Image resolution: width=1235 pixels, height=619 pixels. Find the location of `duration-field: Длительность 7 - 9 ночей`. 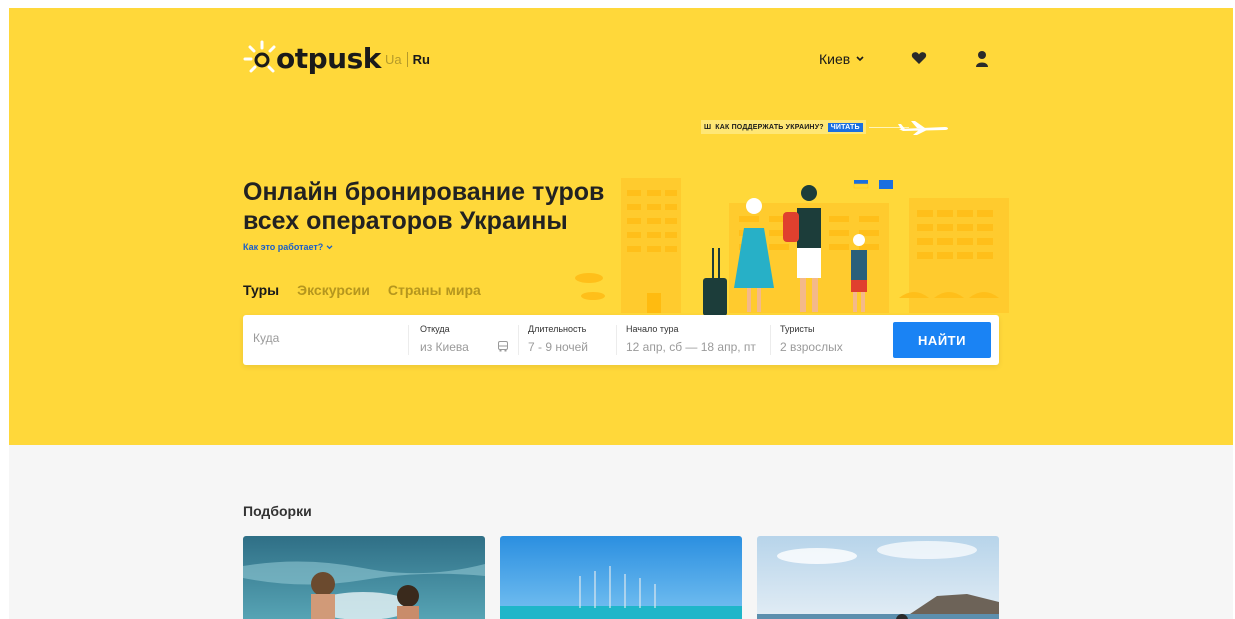

duration-field: Длительность 7 - 9 ночей is located at coordinates (573, 340).